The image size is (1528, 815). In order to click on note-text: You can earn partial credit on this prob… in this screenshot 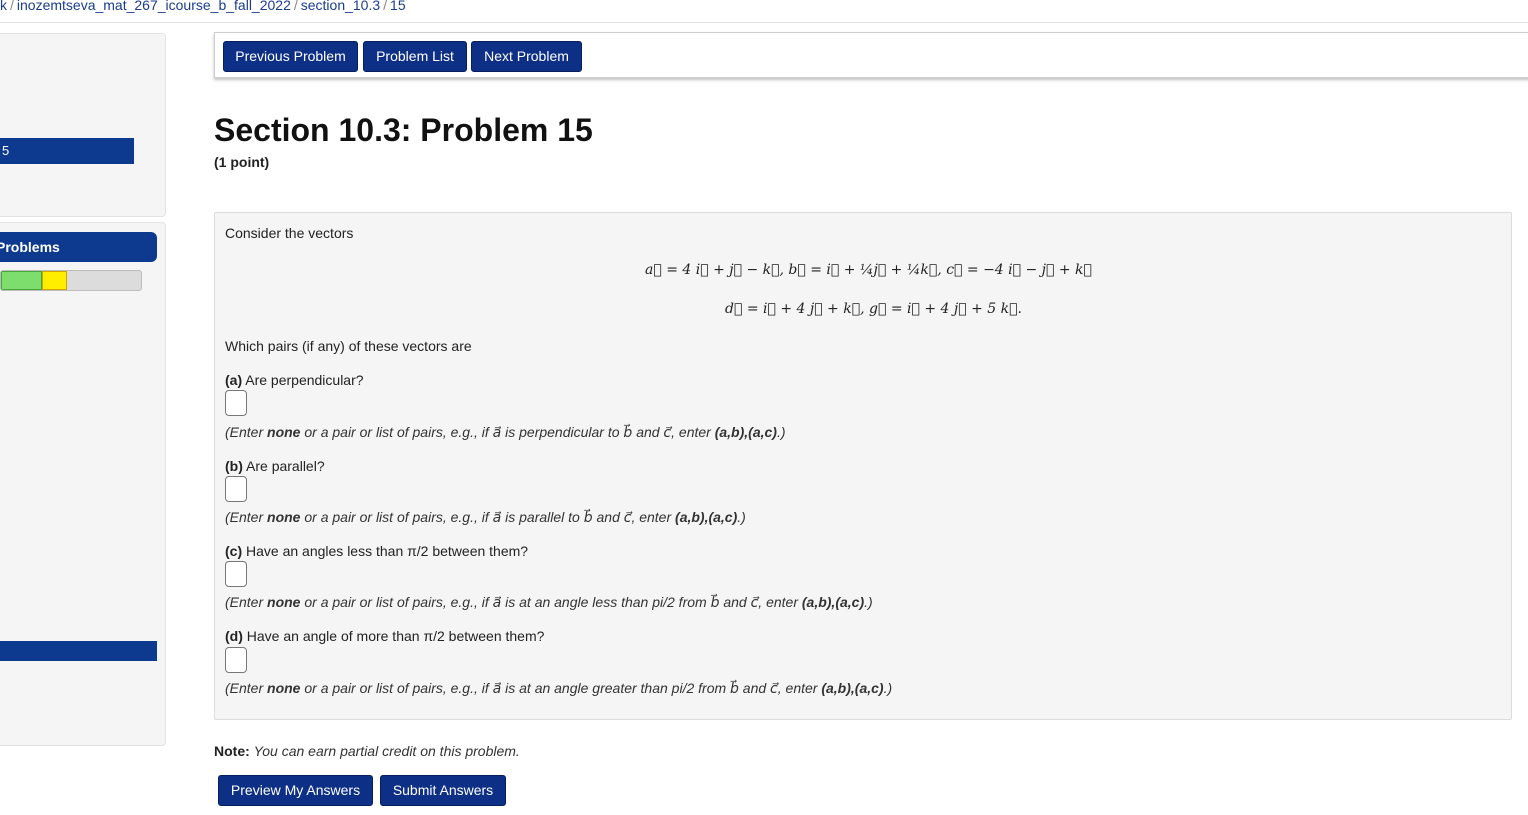, I will do `click(386, 751)`.